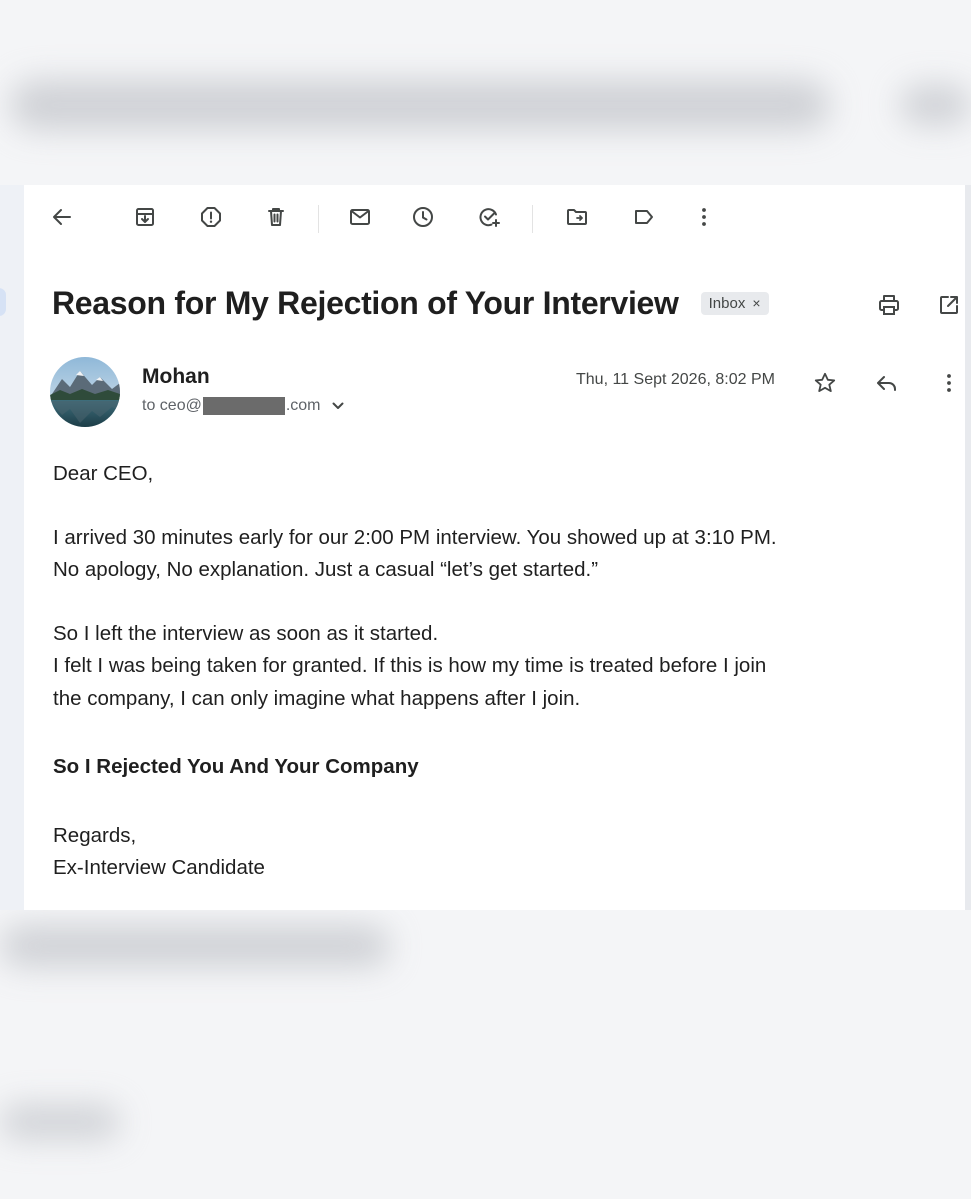  What do you see at coordinates (727, 303) in the screenshot?
I see `label-text: Inbox` at bounding box center [727, 303].